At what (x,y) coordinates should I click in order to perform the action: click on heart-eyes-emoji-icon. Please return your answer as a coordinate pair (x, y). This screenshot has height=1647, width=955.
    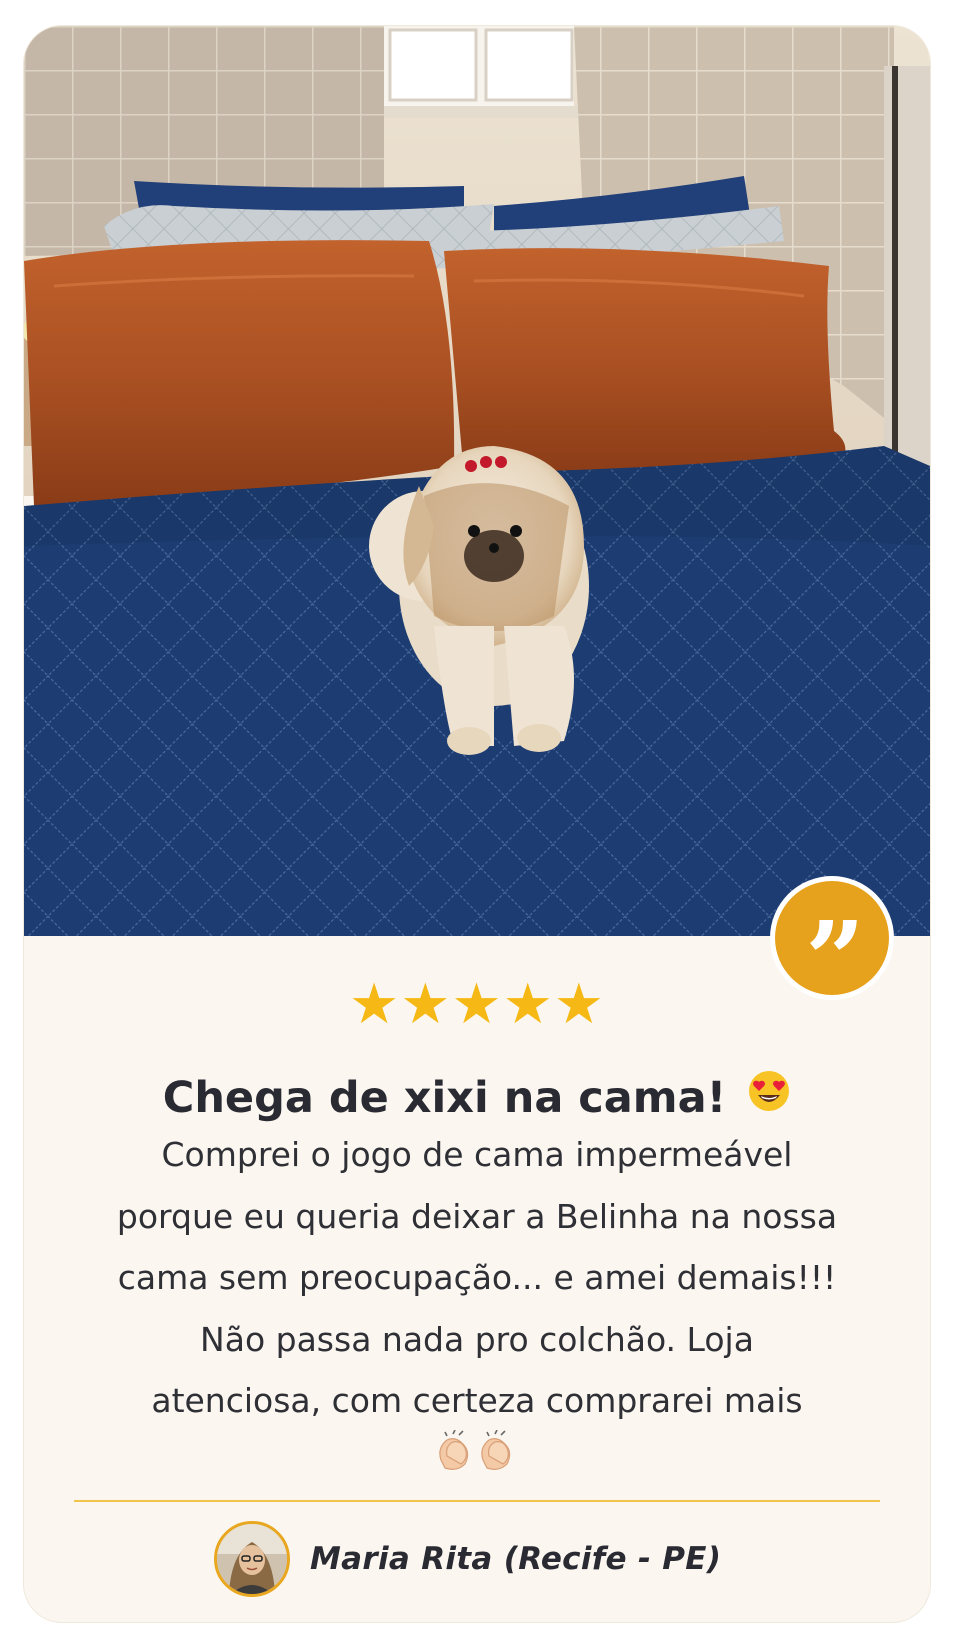
    Looking at the image, I should click on (769, 1097).